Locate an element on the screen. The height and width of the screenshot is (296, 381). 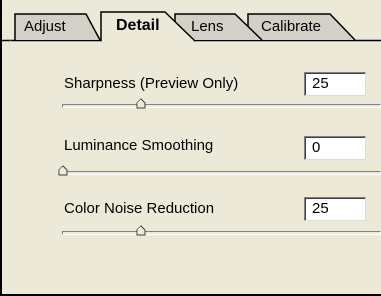
sharpness-slider-track is located at coordinates (221, 106).